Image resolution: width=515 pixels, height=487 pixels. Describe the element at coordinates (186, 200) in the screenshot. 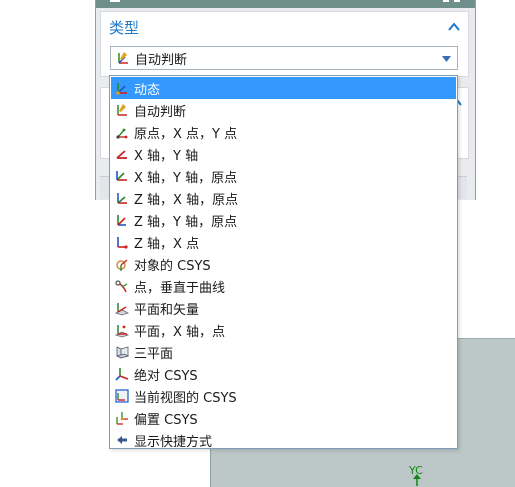

I see `dropdown-option-label: Z 轴，X 轴，原点` at that location.